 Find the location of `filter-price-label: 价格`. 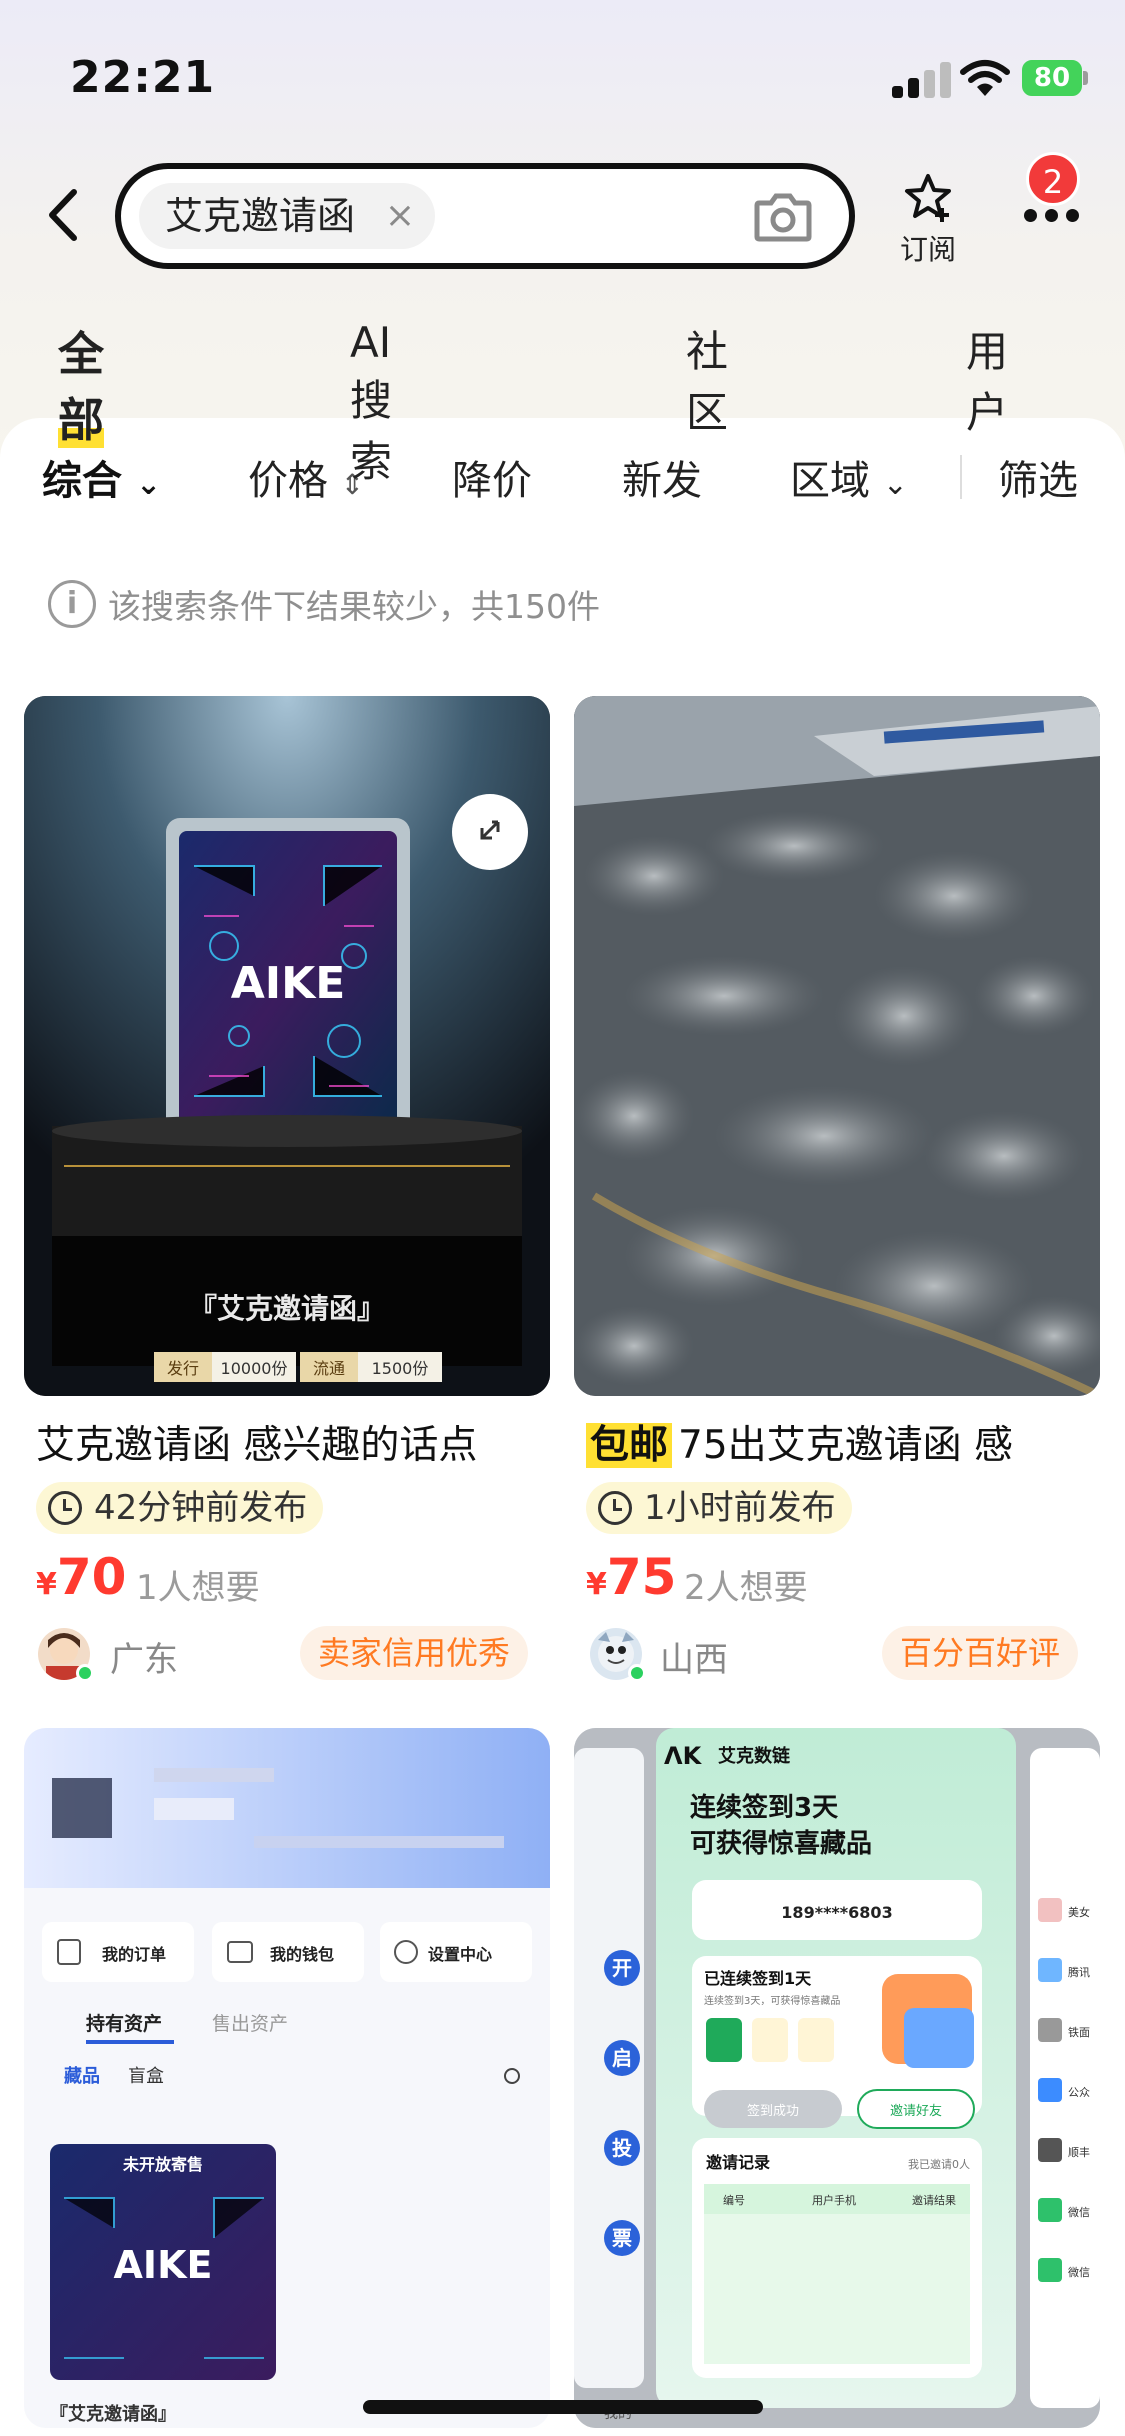

filter-price-label: 价格 is located at coordinates (288, 481).